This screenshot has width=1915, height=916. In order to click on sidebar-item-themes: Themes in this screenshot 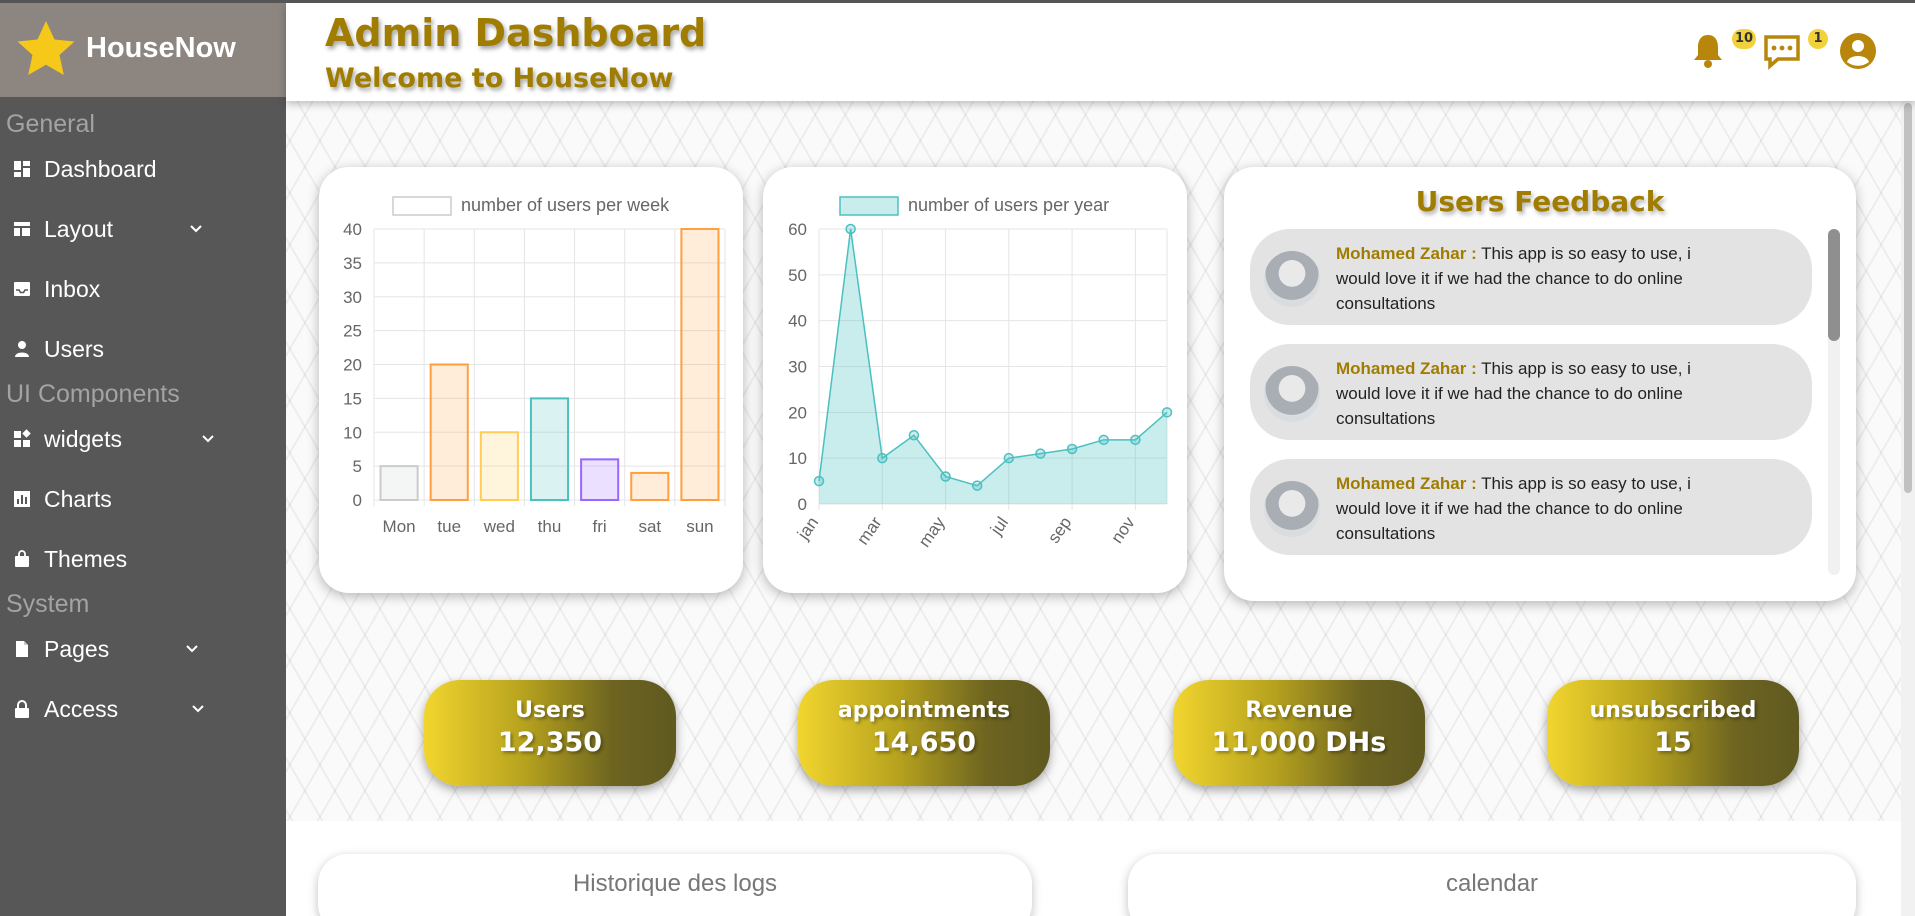, I will do `click(143, 559)`.